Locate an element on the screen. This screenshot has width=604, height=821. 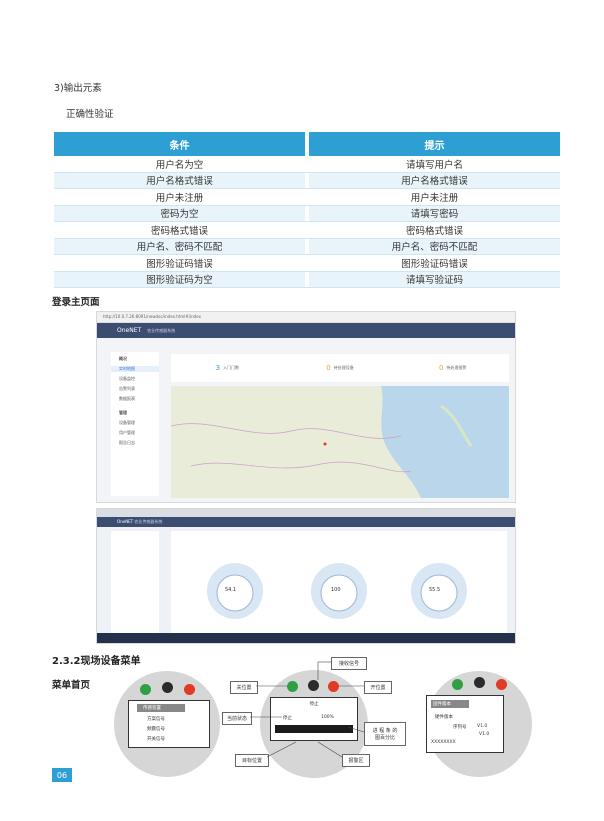
section-232-title: 2.3.2现场设备菜单 is located at coordinates (96, 661).